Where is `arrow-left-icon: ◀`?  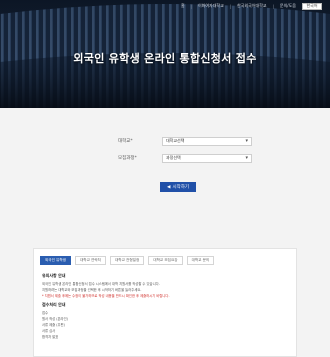 arrow-left-icon: ◀ is located at coordinates (168, 186).